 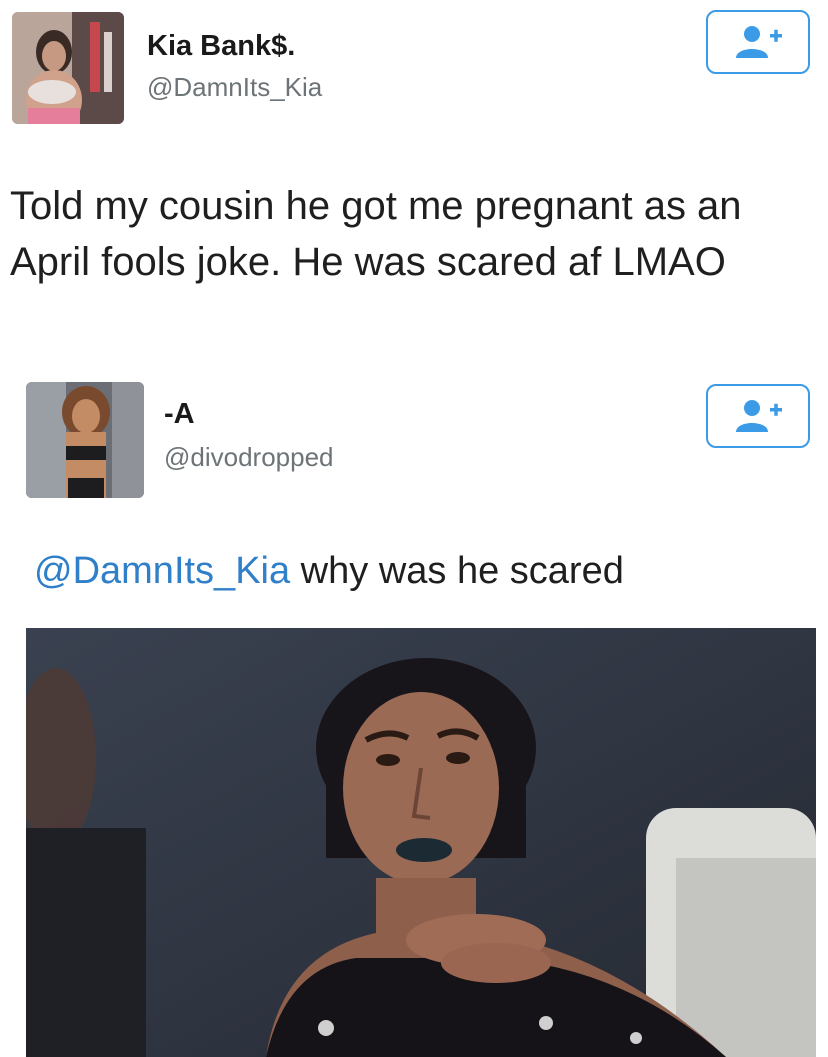 I want to click on mention-link: @DamnIts_Kia, so click(x=162, y=571).